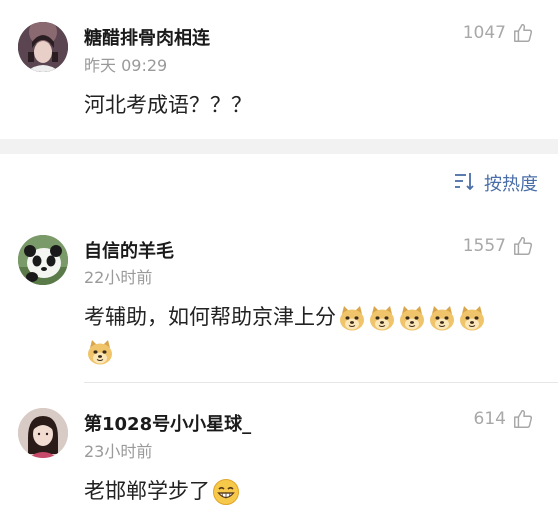  I want to click on username: 自信的羊毛, so click(129, 250).